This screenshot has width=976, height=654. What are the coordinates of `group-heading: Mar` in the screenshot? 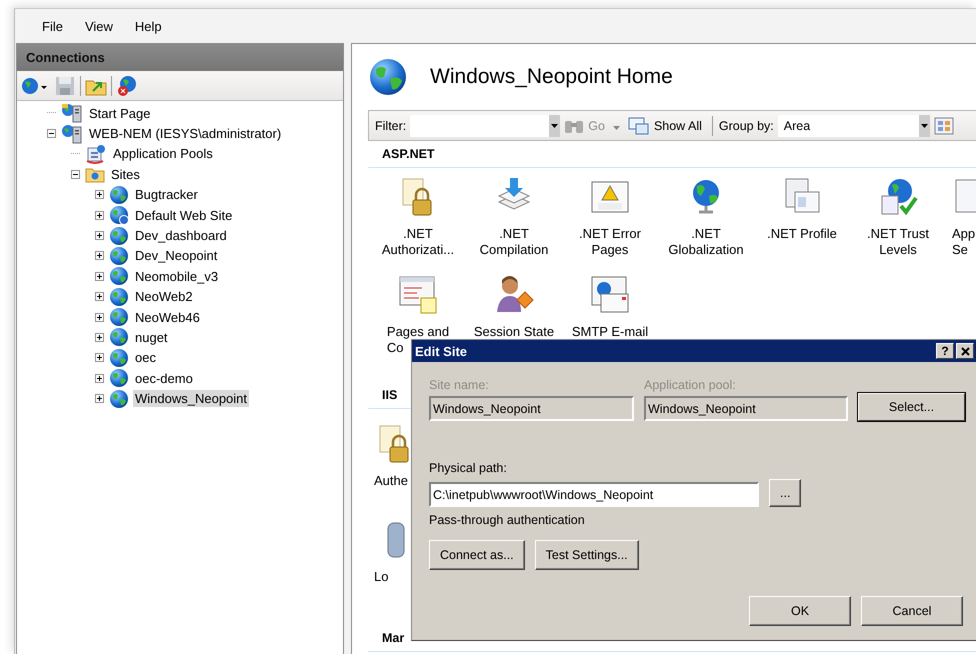 It's located at (393, 638).